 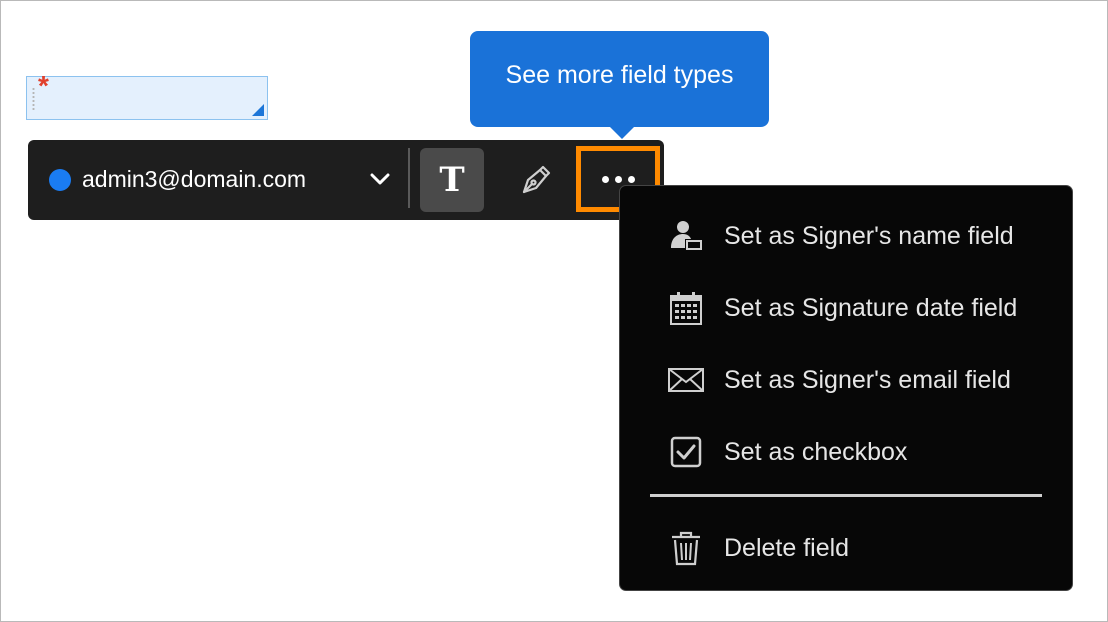 What do you see at coordinates (622, 133) in the screenshot?
I see `tooltip-arrow` at bounding box center [622, 133].